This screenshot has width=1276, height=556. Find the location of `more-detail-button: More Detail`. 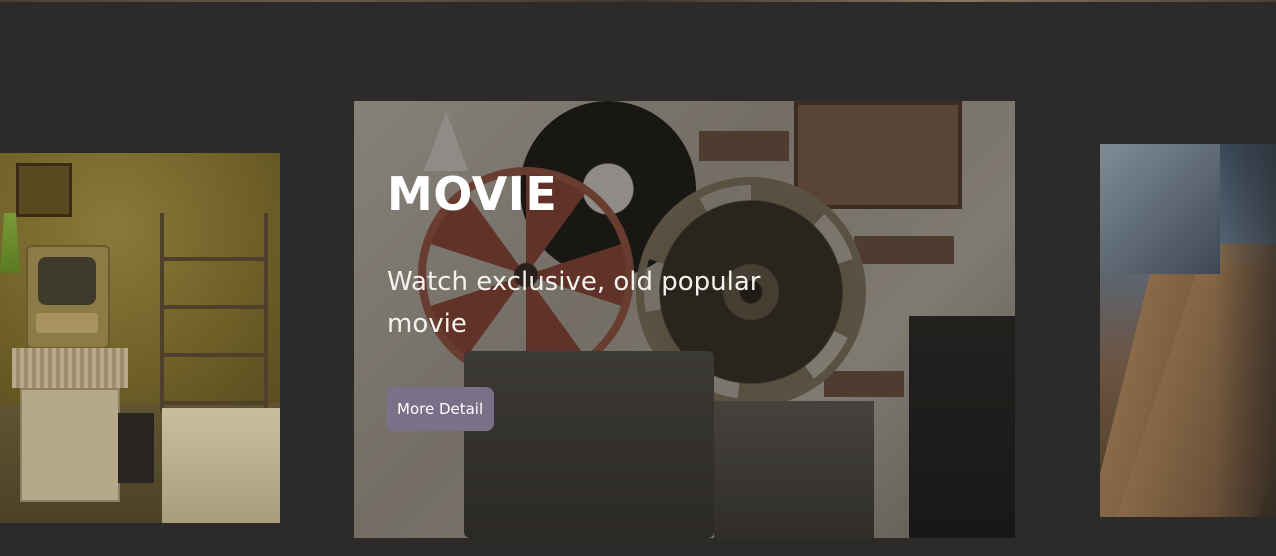

more-detail-button: More Detail is located at coordinates (440, 409).